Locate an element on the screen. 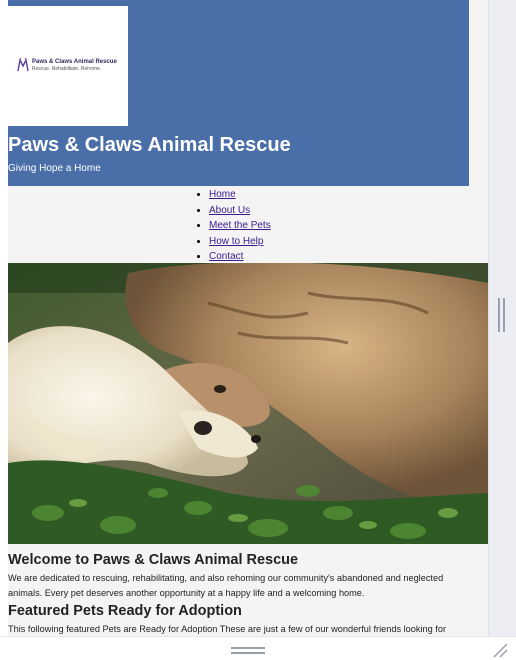 The image size is (516, 660). nav-item-pets: Meet the Pets is located at coordinates (240, 226).